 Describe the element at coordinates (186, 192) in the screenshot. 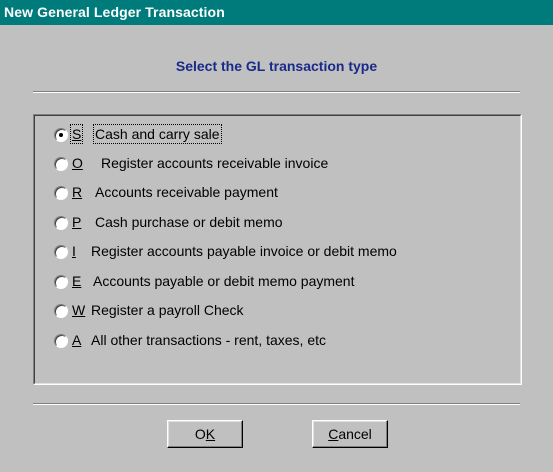

I see `option-label: Accounts receivable payment` at that location.